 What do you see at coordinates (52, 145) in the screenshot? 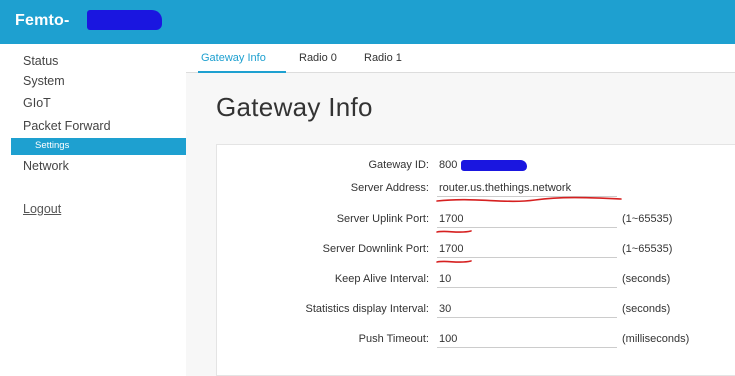
I see `sidebar-item-settings-label: Settings` at bounding box center [52, 145].